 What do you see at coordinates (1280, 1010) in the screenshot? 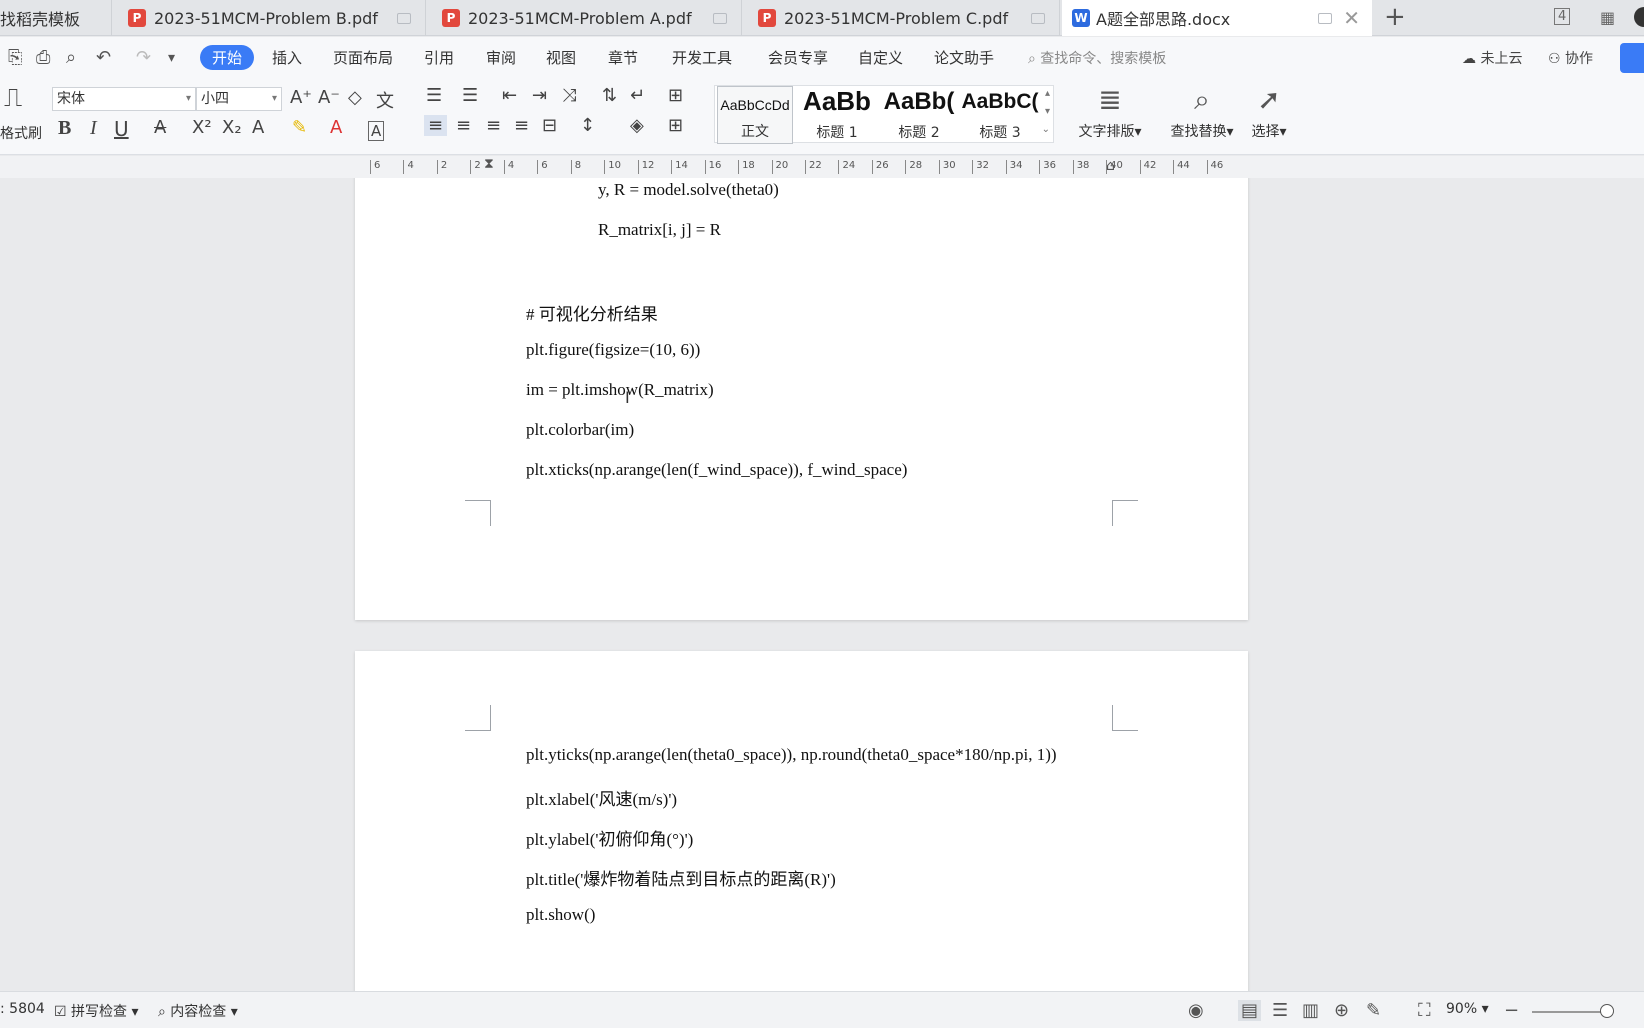
I see `outline-view-icon: ☰` at bounding box center [1280, 1010].